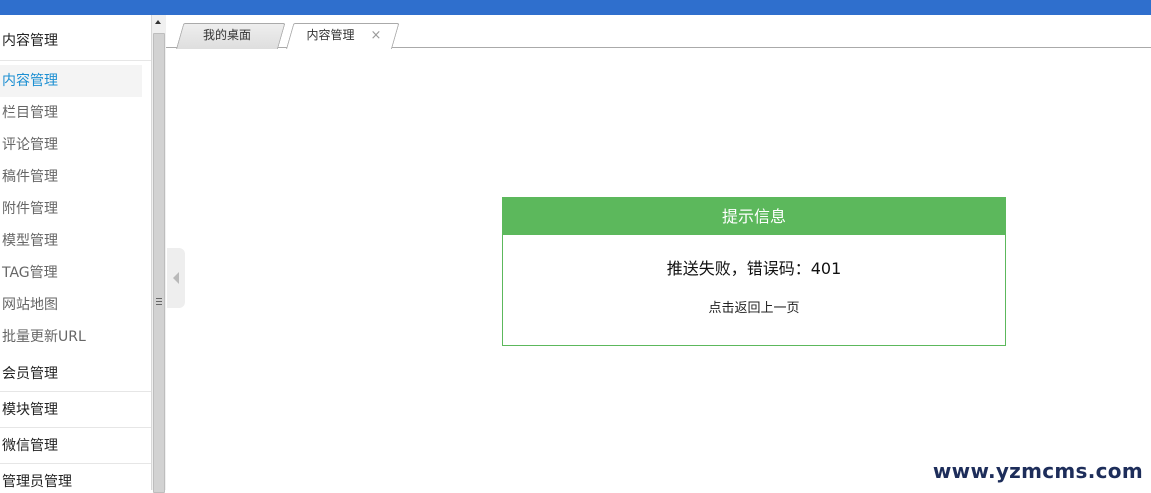  I want to click on tab-my-desktop: 我的桌面, so click(231, 36).